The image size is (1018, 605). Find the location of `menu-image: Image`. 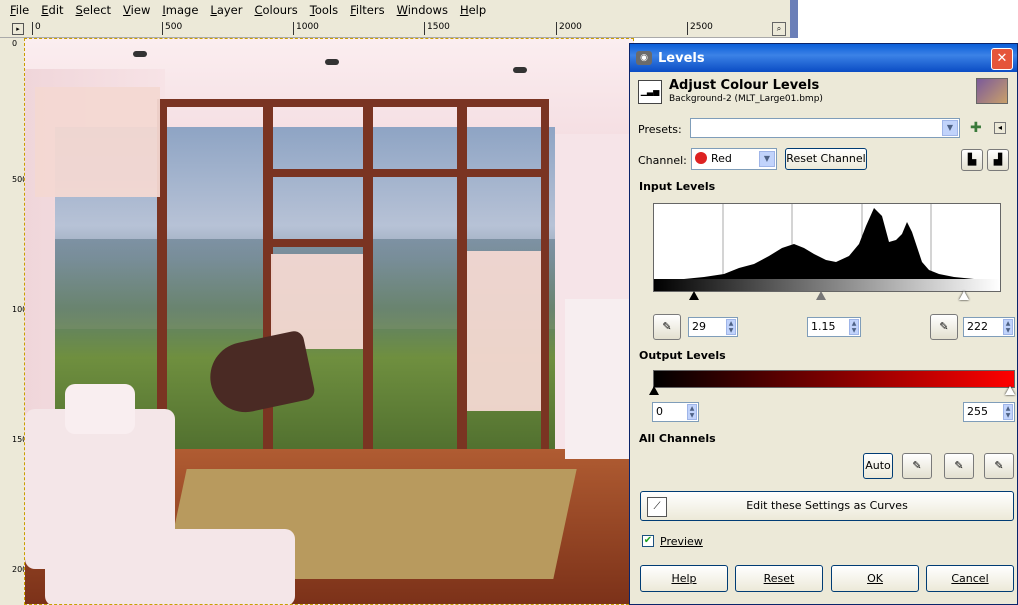

menu-image: Image is located at coordinates (180, 10).